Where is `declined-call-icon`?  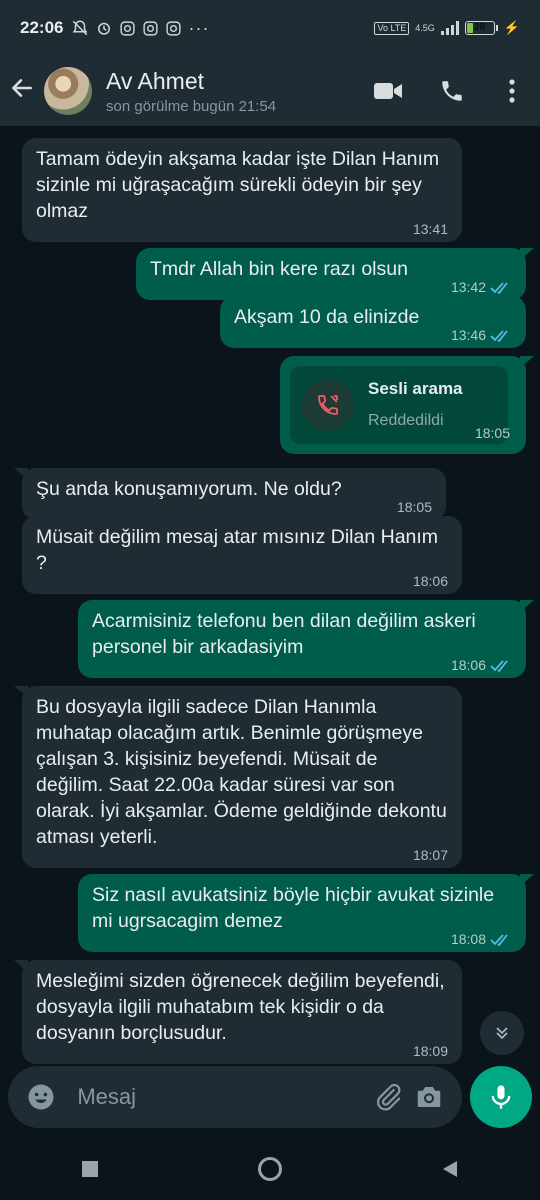 declined-call-icon is located at coordinates (328, 405).